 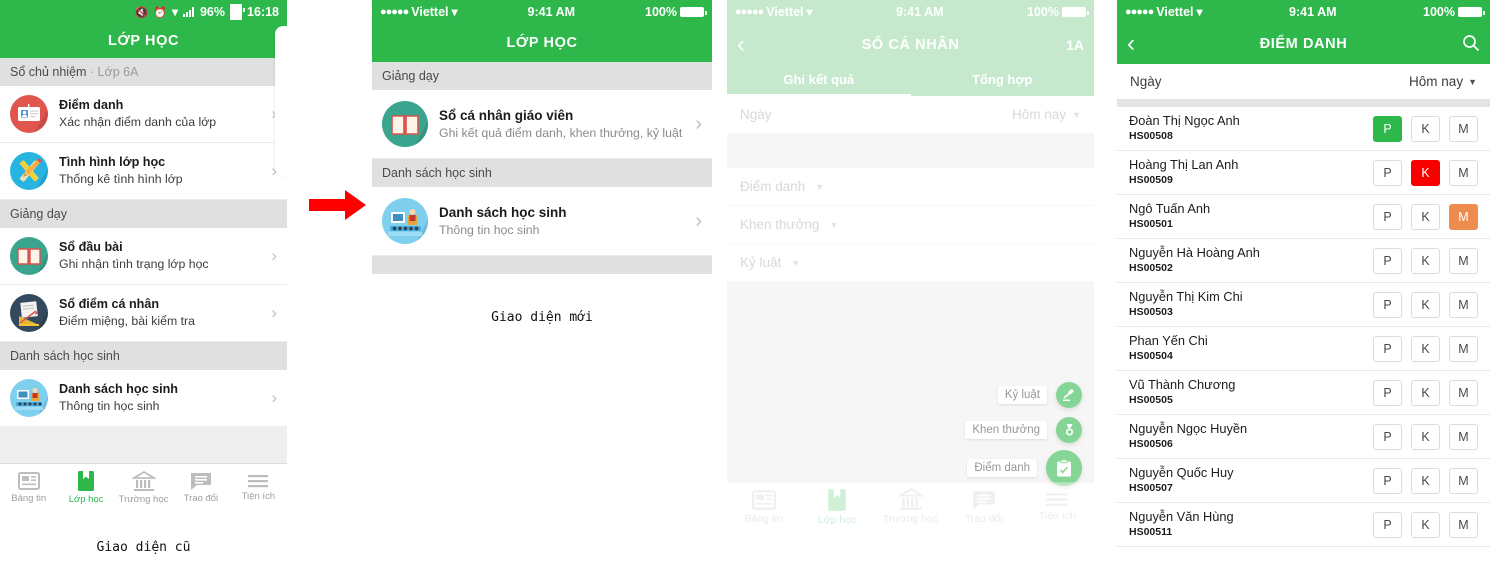 I want to click on fab-group-ky-luat: Kỷ luật, so click(x=1039, y=395).